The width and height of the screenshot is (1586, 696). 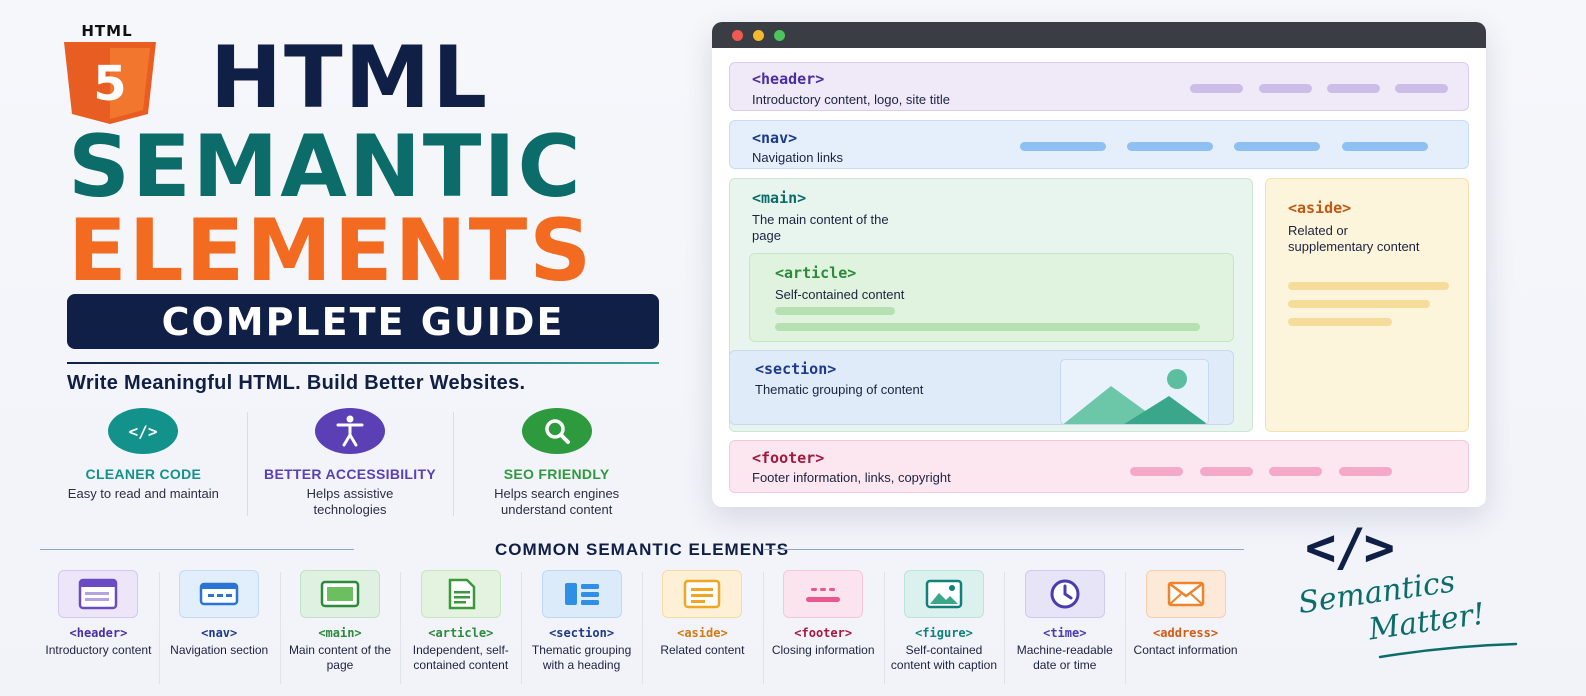 What do you see at coordinates (823, 650) in the screenshot?
I see `element-desc: Closing information` at bounding box center [823, 650].